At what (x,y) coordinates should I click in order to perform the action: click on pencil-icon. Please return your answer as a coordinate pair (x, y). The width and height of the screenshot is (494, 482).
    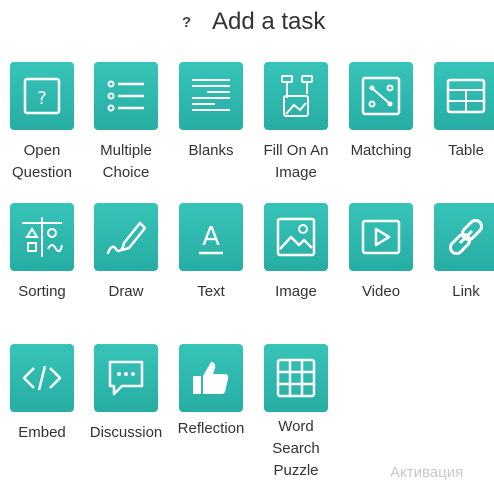
    Looking at the image, I should click on (126, 238).